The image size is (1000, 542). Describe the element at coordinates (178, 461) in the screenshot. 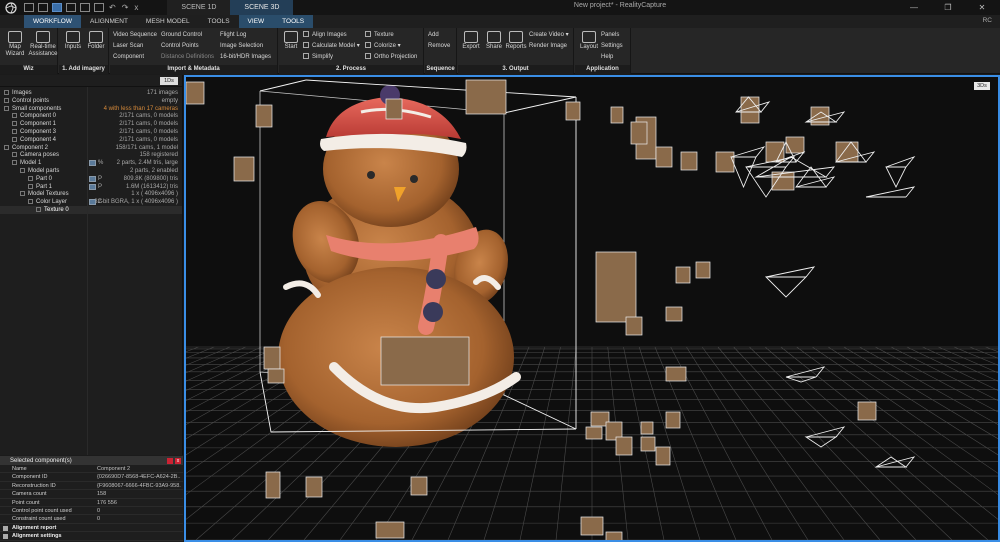

I see `panel-close-button: x` at that location.